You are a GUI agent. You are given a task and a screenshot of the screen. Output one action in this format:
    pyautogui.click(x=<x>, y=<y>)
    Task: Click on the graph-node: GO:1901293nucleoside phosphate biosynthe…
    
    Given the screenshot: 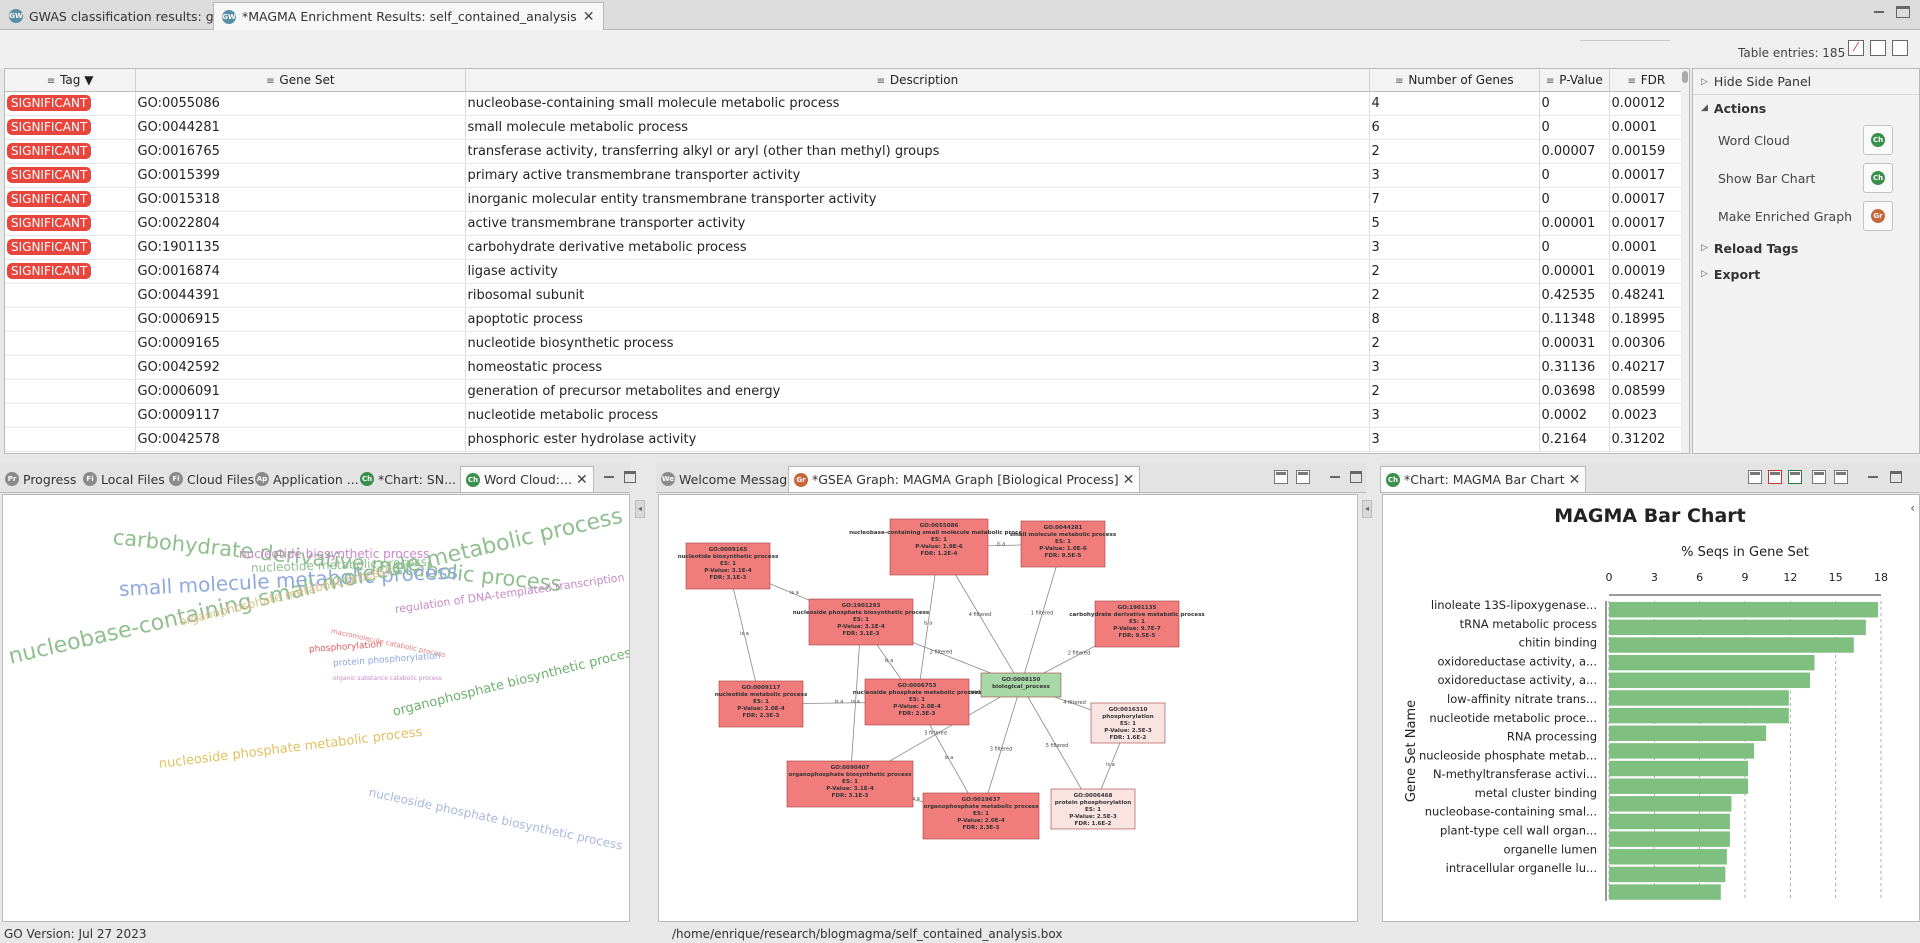 What is the action you would take?
    pyautogui.click(x=861, y=622)
    